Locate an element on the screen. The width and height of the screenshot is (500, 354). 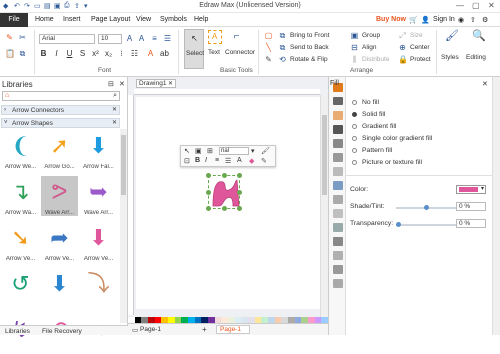
page-menu-icon: ▭ is located at coordinates (135, 330).